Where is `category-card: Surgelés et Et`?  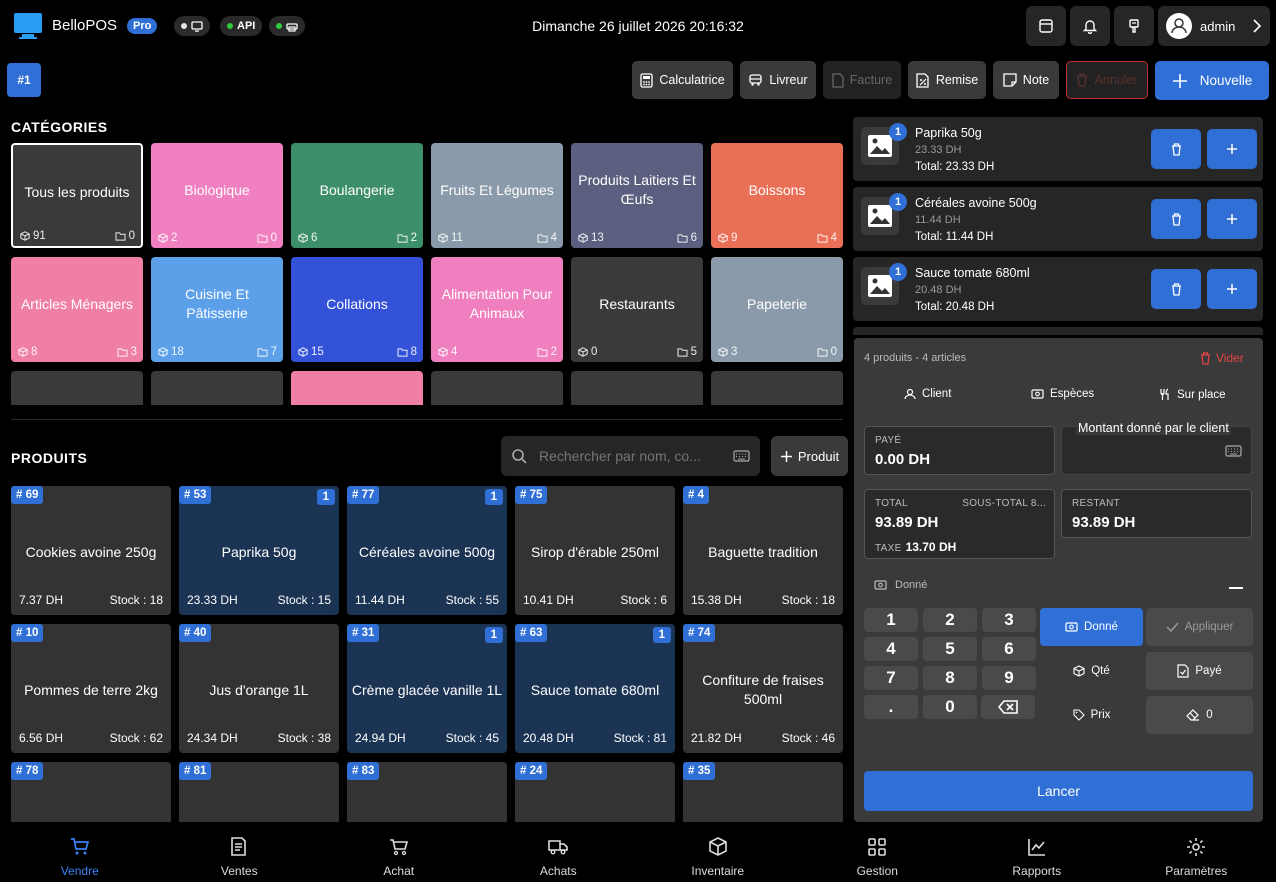 category-card: Surgelés et Et is located at coordinates (637, 388).